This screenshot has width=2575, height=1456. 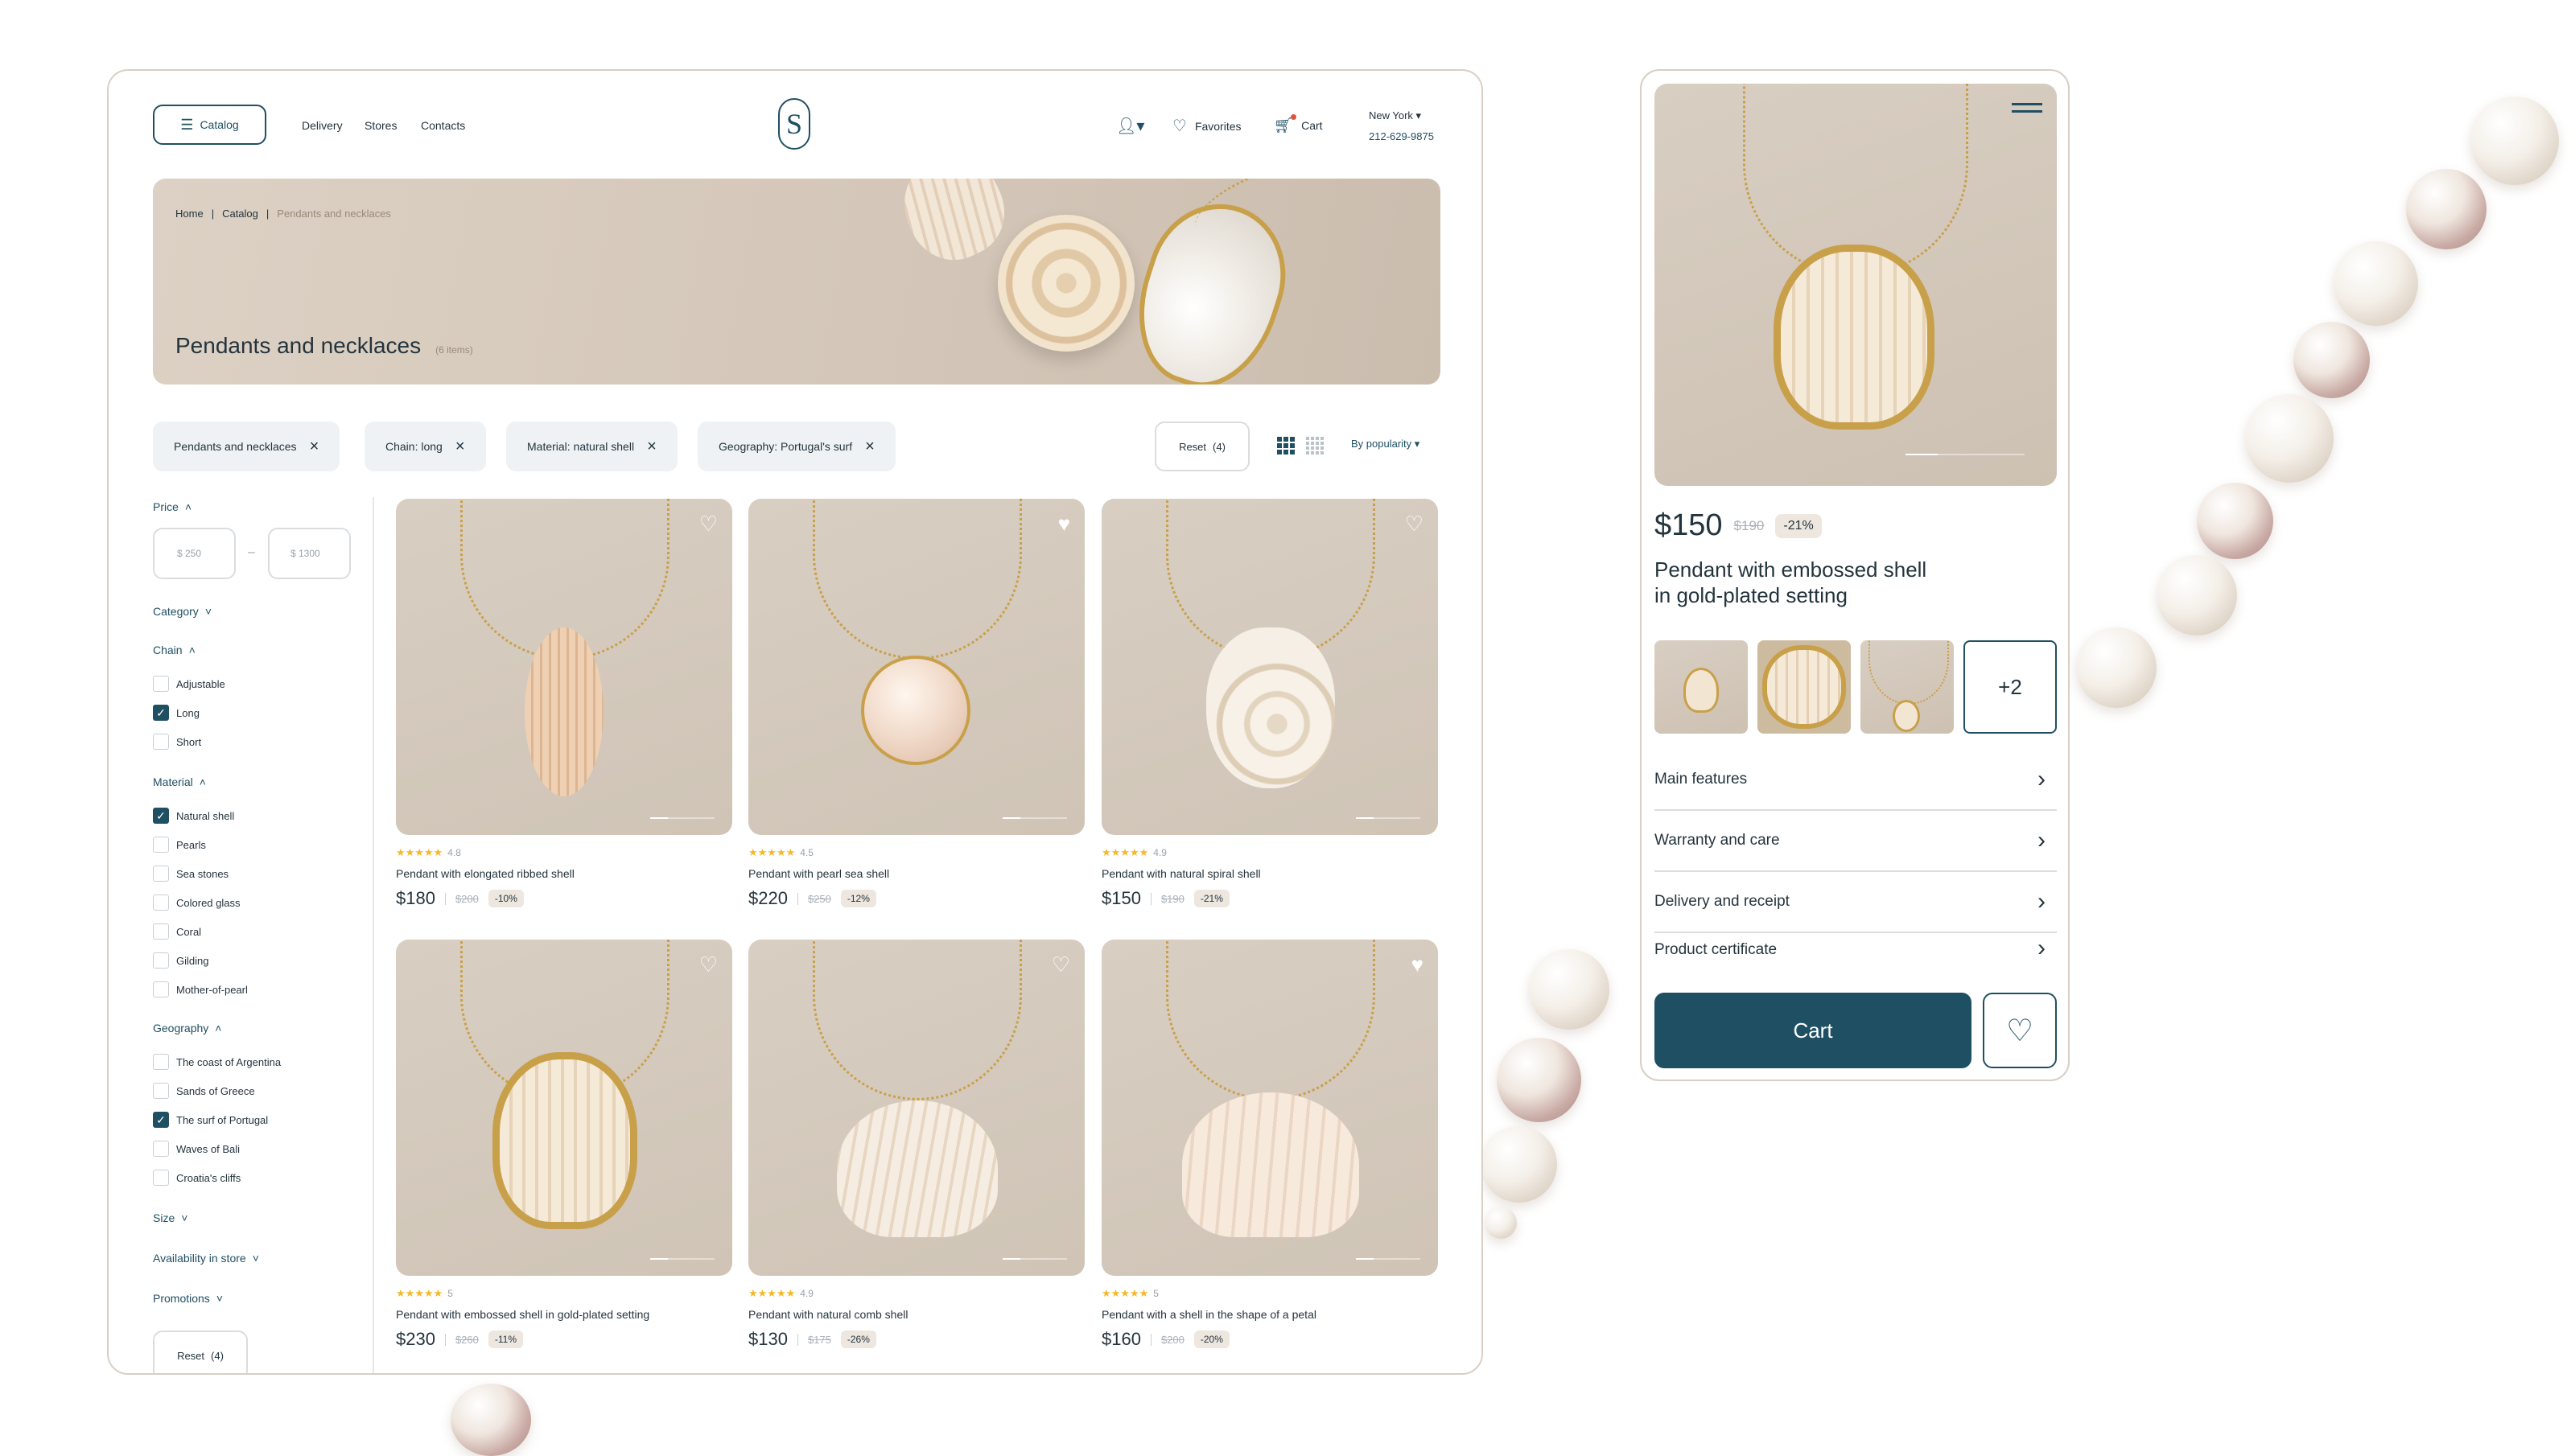 I want to click on promotions-filter-toggle: Promotions ˅, so click(x=188, y=1298).